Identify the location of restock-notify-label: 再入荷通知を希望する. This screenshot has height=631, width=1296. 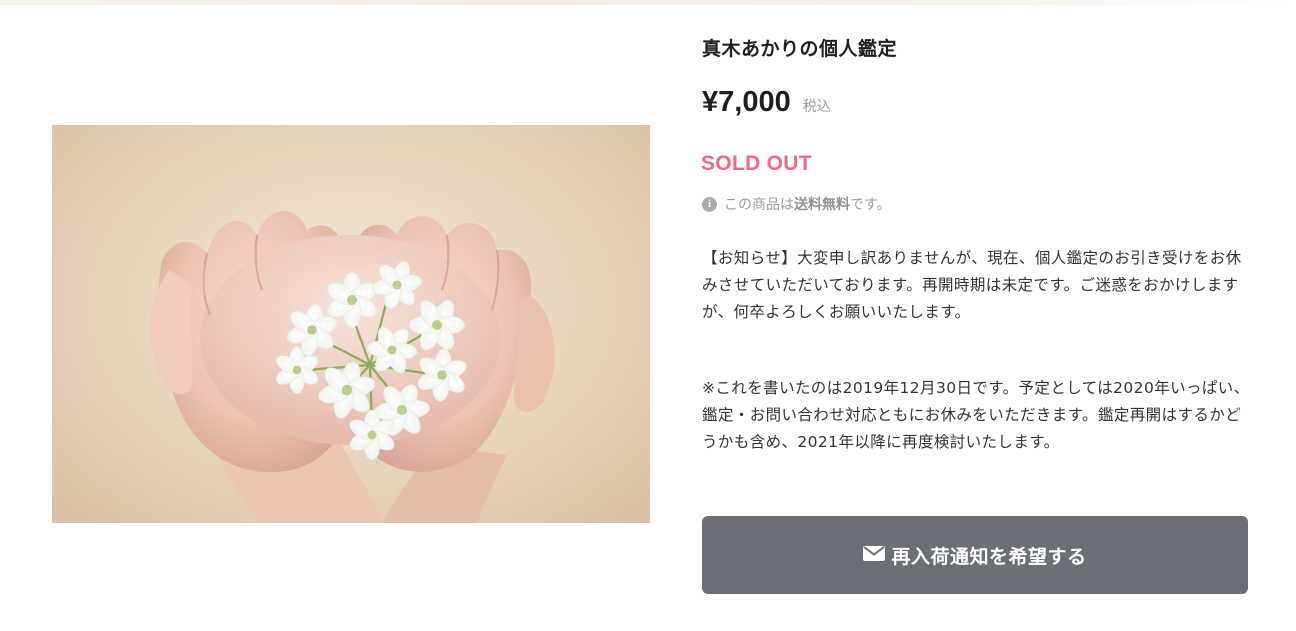
(989, 556).